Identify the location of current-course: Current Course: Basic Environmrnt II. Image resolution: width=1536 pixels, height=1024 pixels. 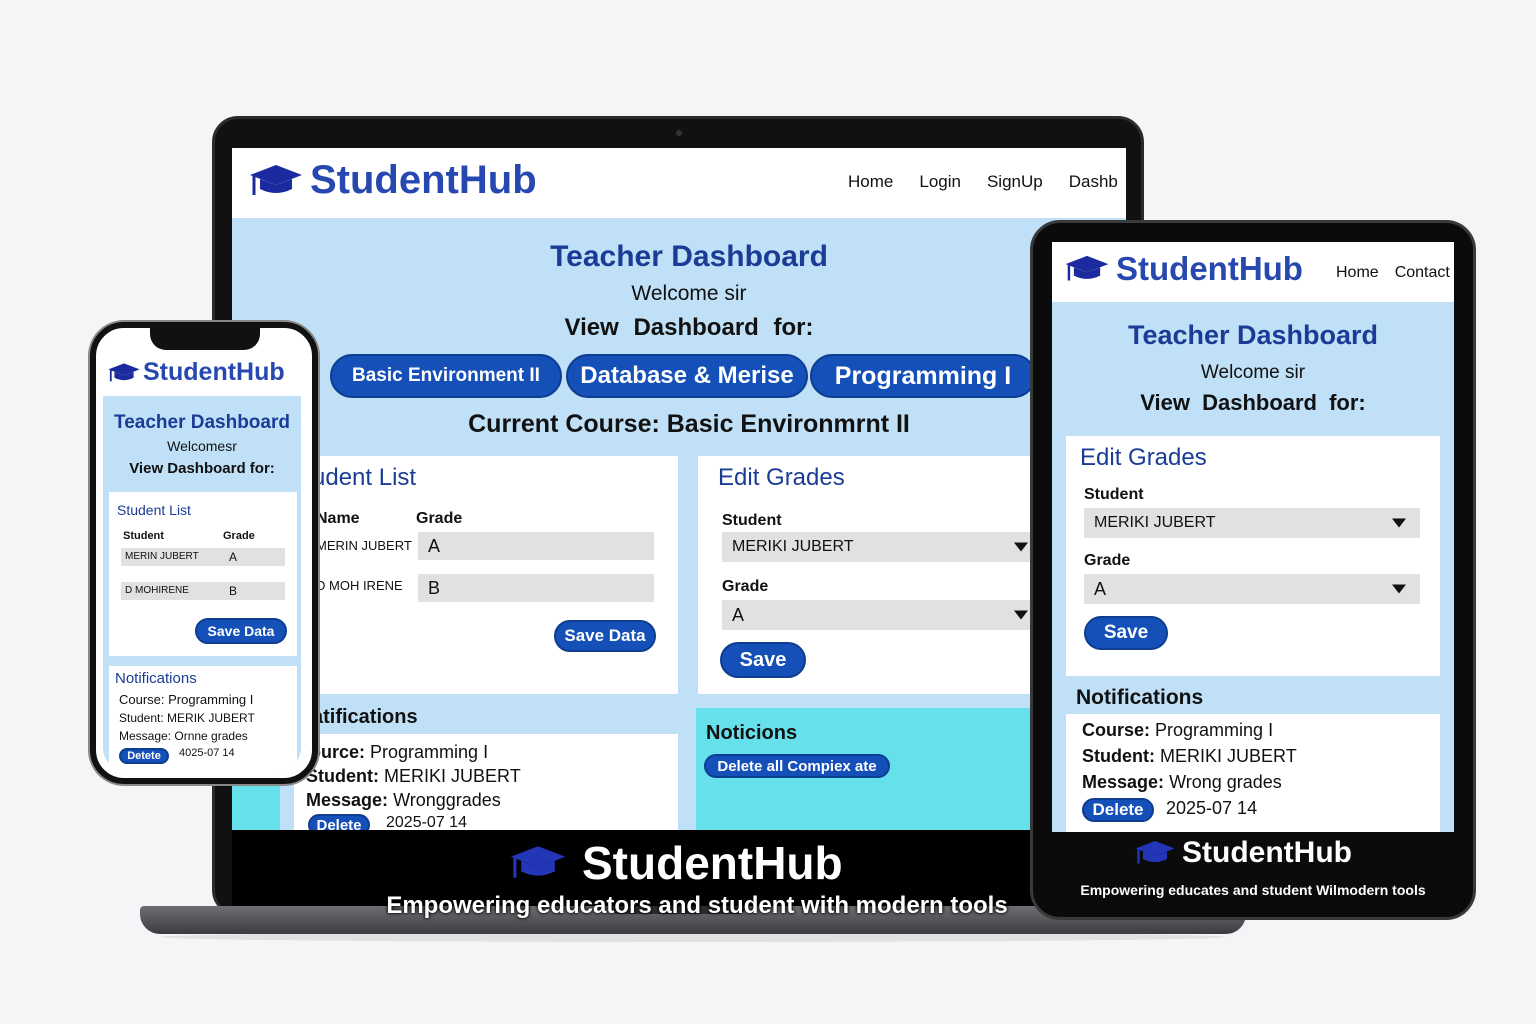
(689, 424).